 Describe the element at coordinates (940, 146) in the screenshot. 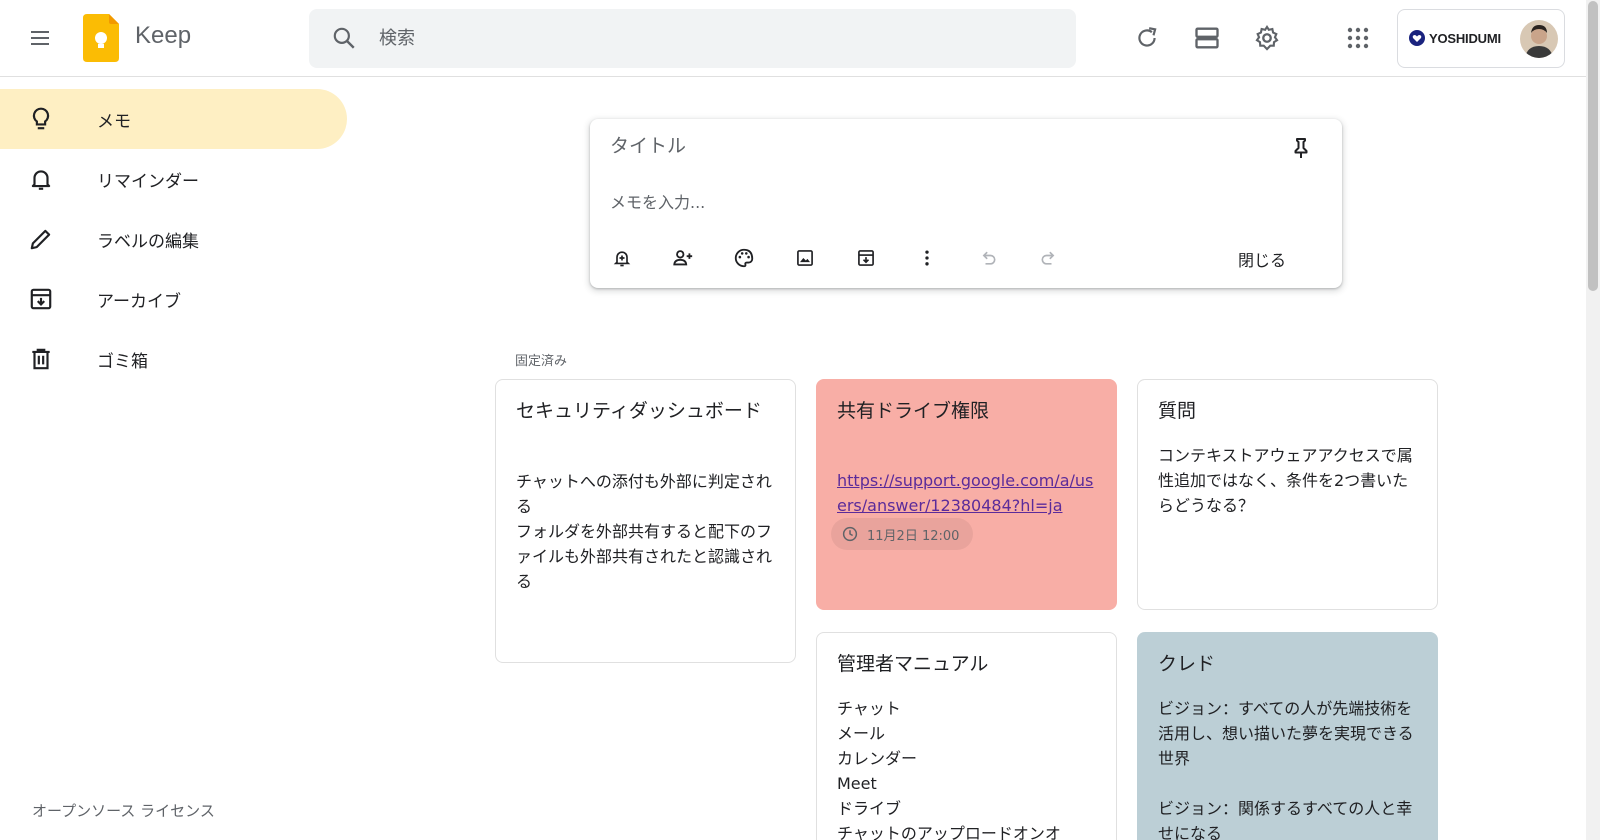

I see `note-title-input` at that location.